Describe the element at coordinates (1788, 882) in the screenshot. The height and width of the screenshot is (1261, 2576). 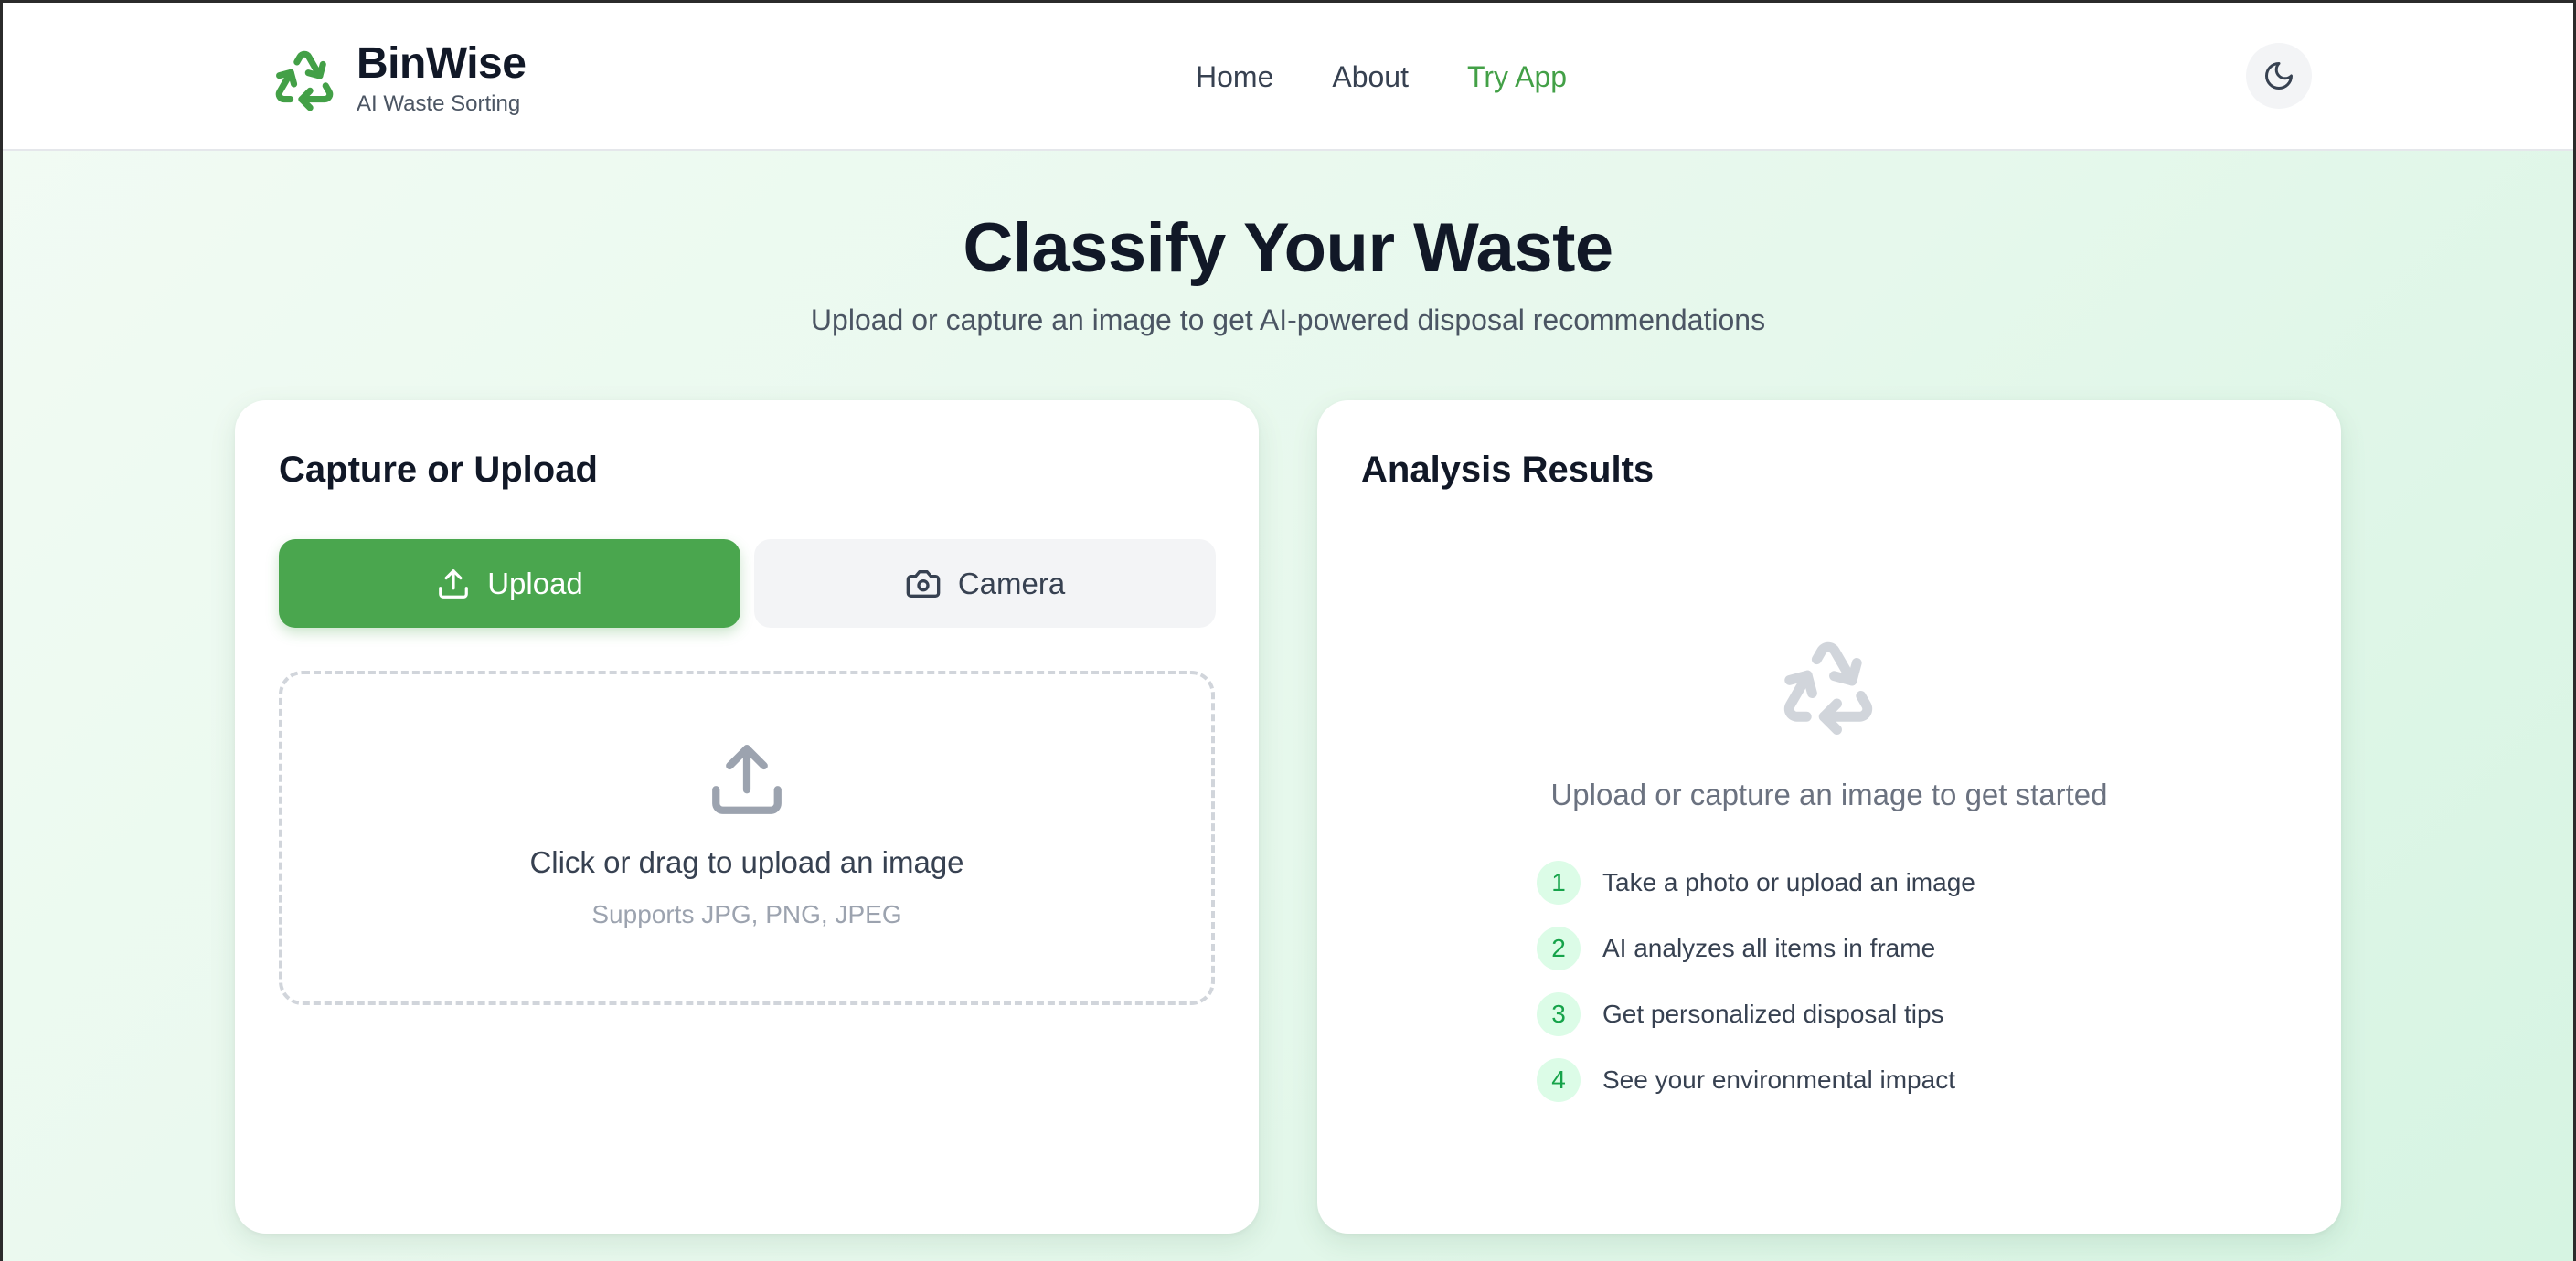
I see `step-text: Take a photo or upload an image` at that location.